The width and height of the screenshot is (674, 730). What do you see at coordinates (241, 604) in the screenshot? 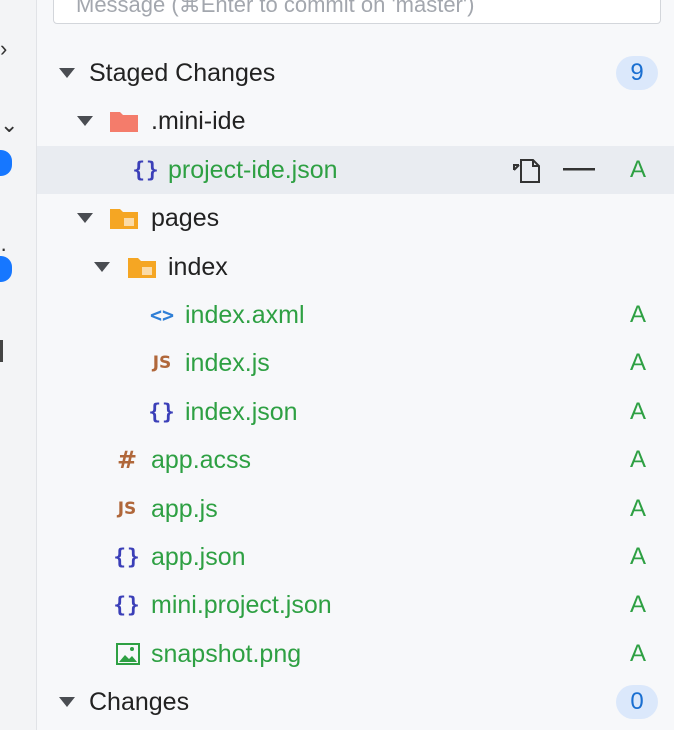
I see `file-label: mini.project.json` at bounding box center [241, 604].